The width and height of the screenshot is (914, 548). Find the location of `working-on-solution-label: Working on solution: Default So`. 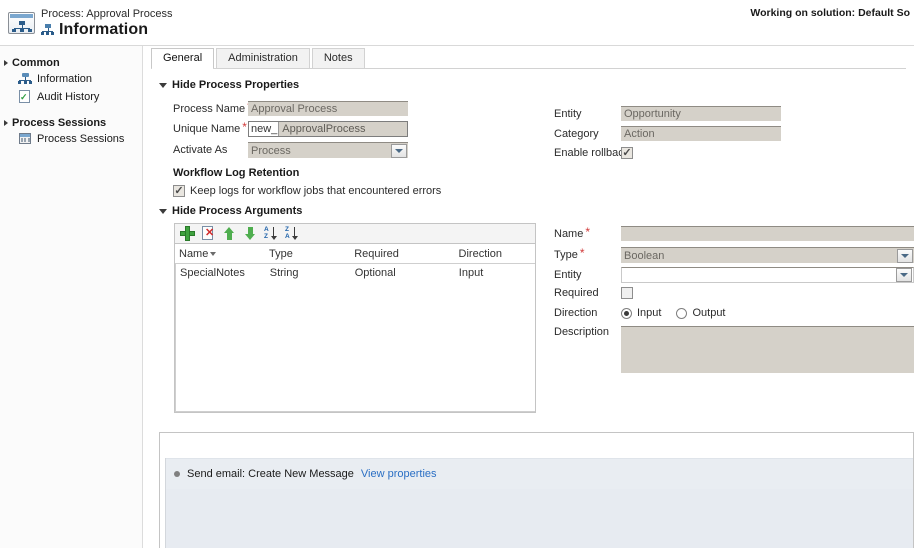

working-on-solution-label: Working on solution: Default So is located at coordinates (830, 13).